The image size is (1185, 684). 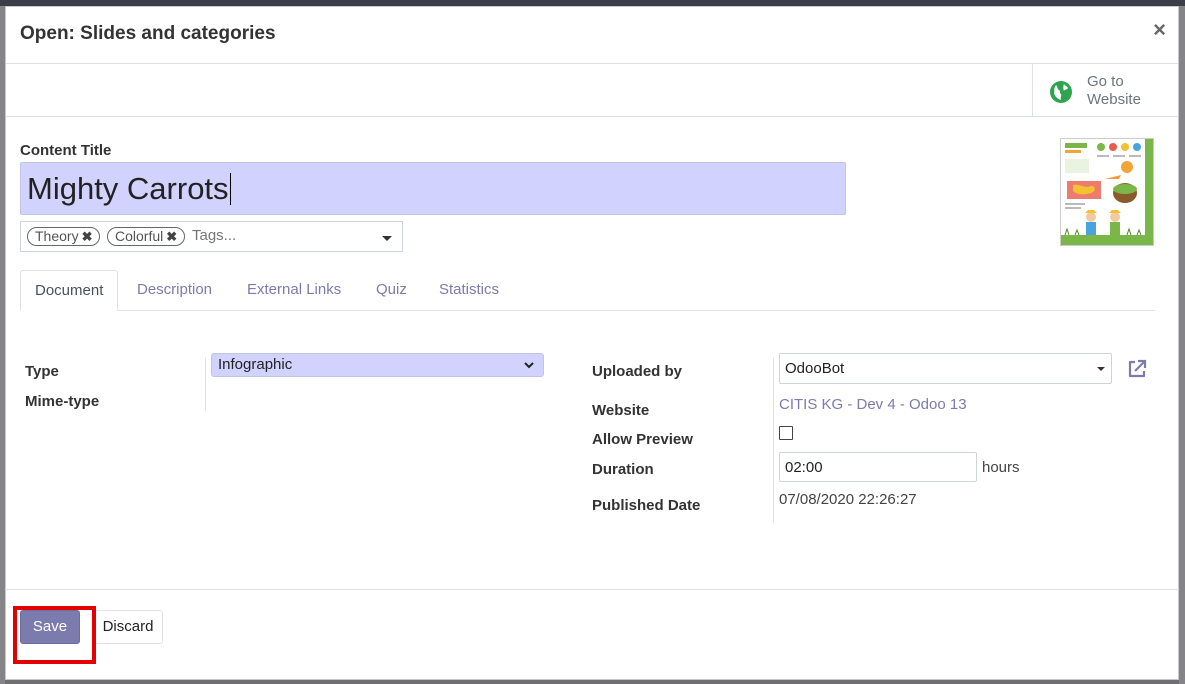 I want to click on external-link-icon, so click(x=1137, y=369).